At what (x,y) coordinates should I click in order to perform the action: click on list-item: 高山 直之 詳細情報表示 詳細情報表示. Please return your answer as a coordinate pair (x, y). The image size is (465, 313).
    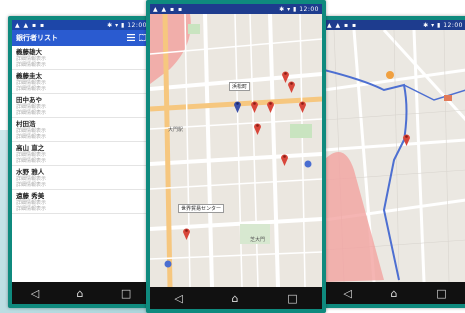
    Looking at the image, I should click on (81, 154).